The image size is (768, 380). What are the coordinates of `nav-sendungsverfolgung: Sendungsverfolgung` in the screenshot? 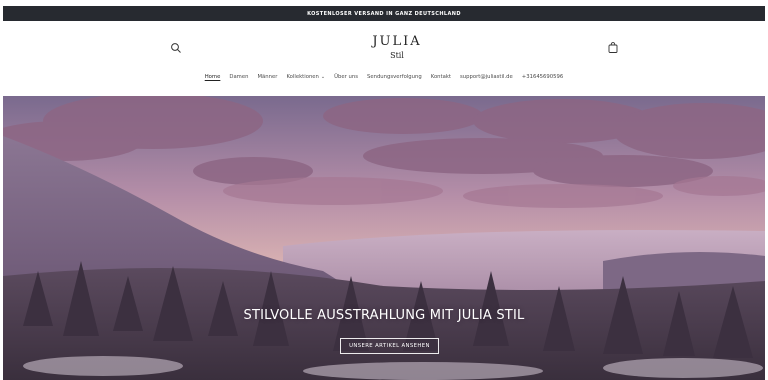 It's located at (394, 77).